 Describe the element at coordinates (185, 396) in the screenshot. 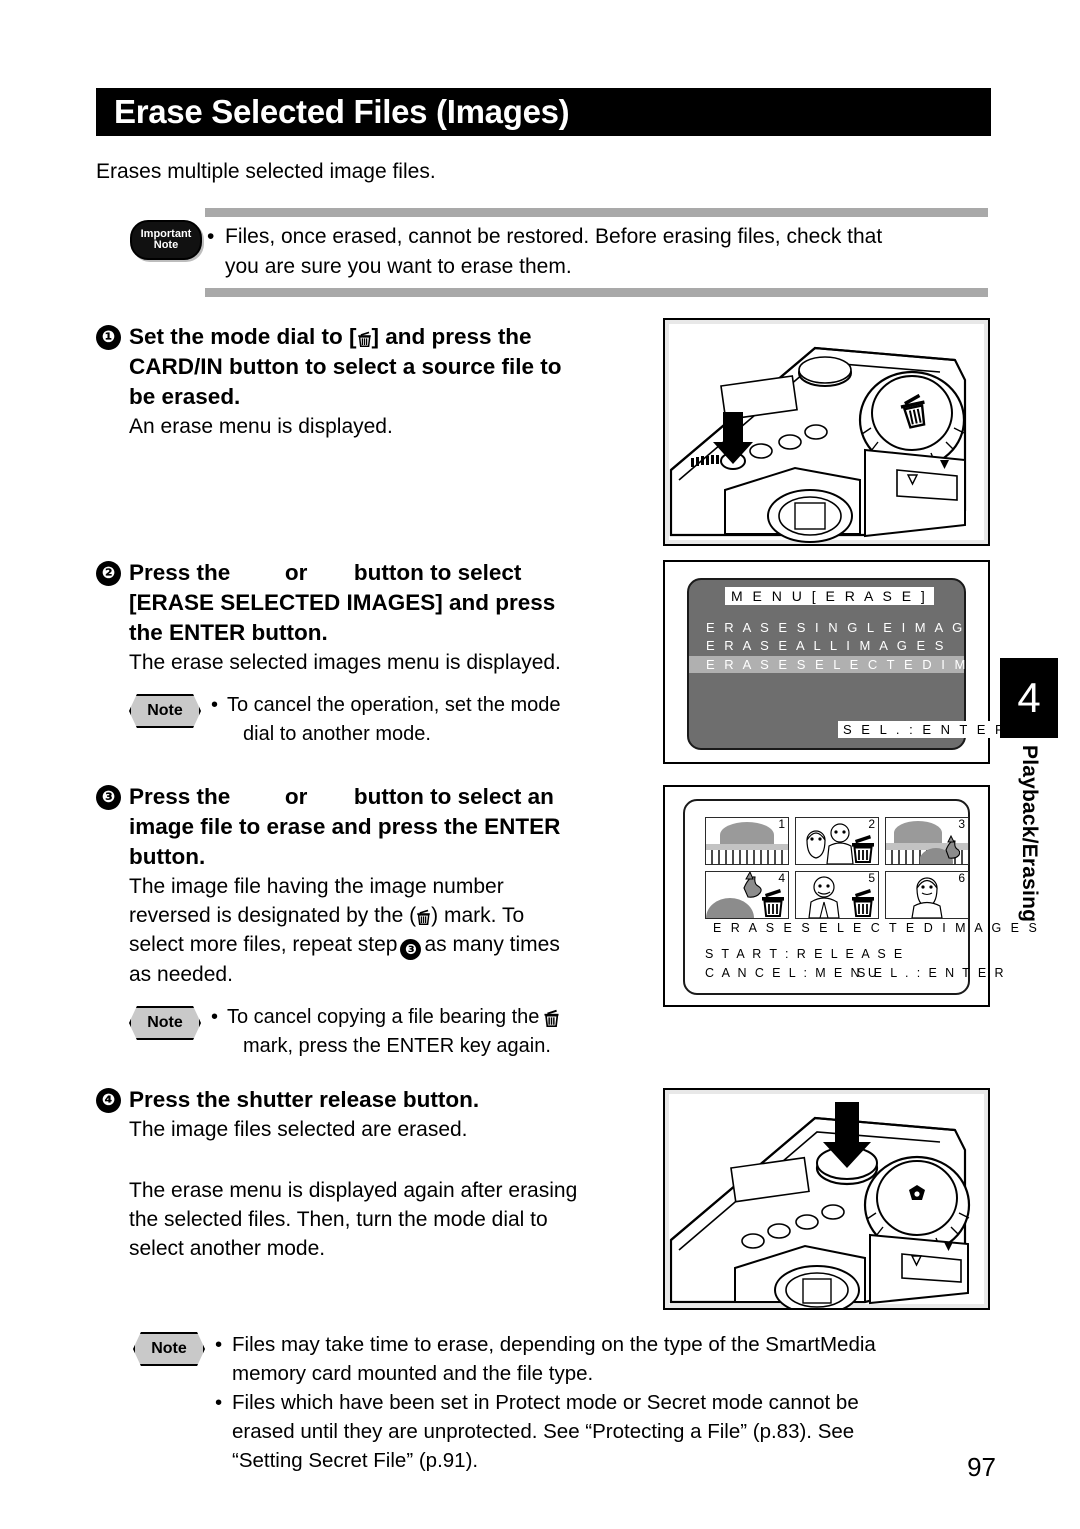

I see `step-1-heading-line3: be erased.` at that location.